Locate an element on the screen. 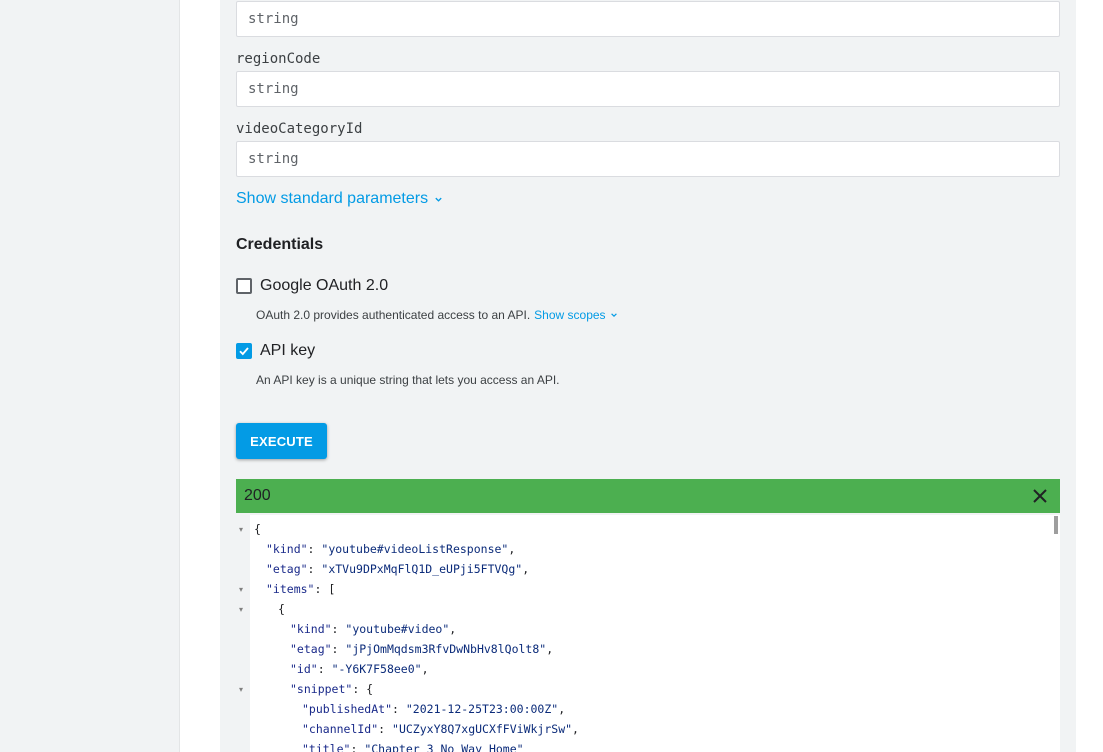 The height and width of the screenshot is (752, 1103). code-line: "etag": "xTVu9DPxMqFlQ1D_eUPji5FTVQg", is located at coordinates (398, 569).